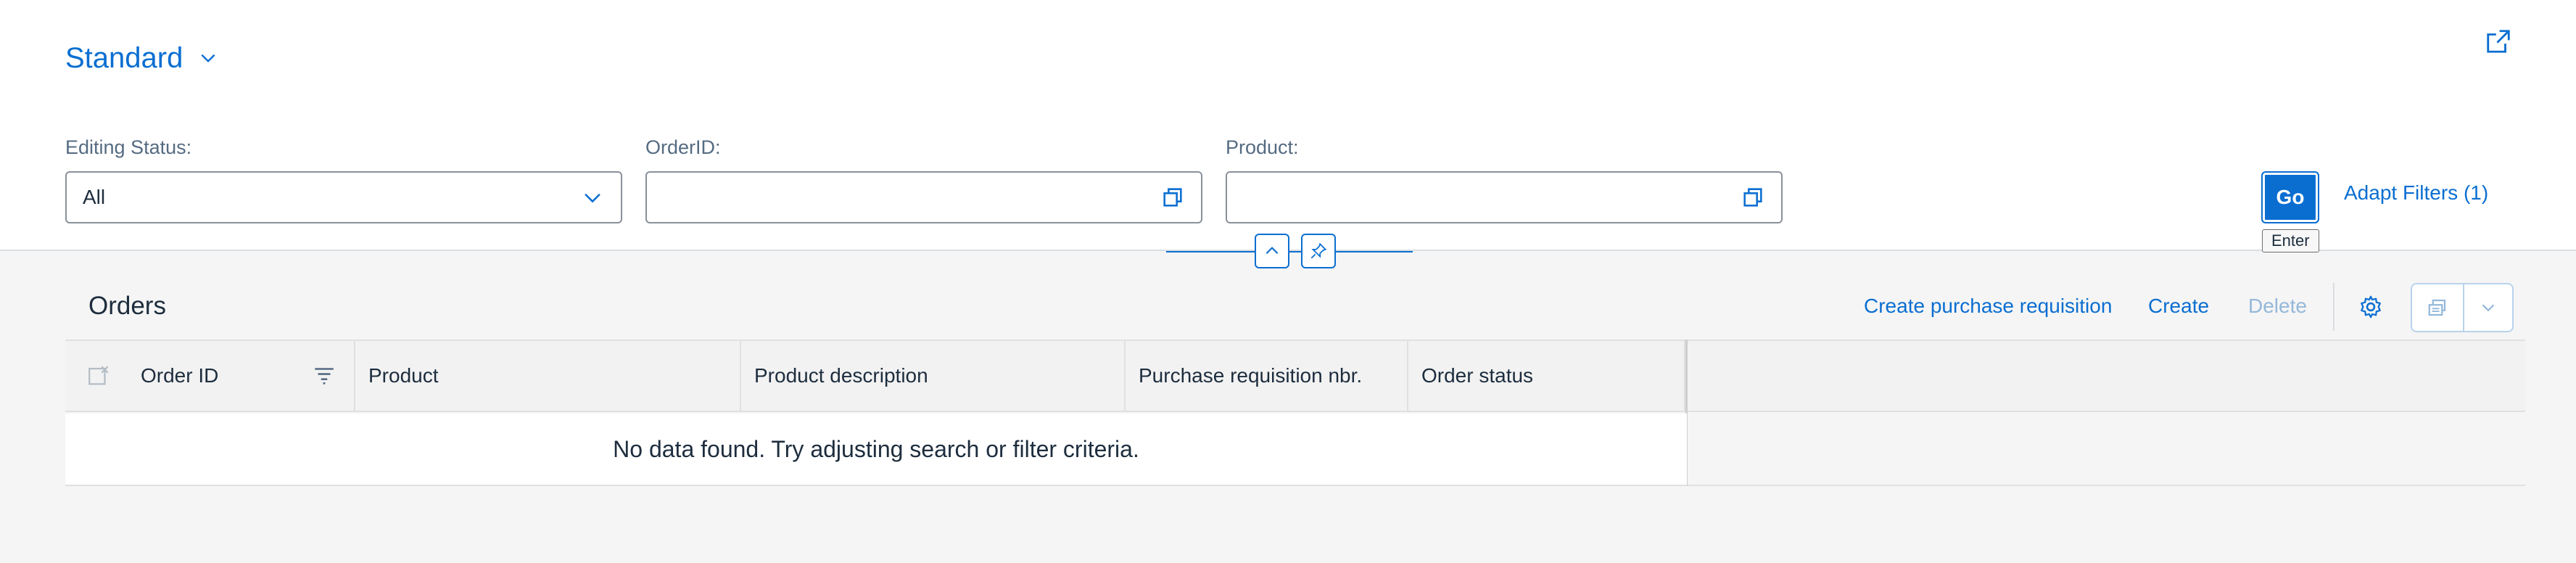  Describe the element at coordinates (2290, 240) in the screenshot. I see `go-tooltip: Enter` at that location.